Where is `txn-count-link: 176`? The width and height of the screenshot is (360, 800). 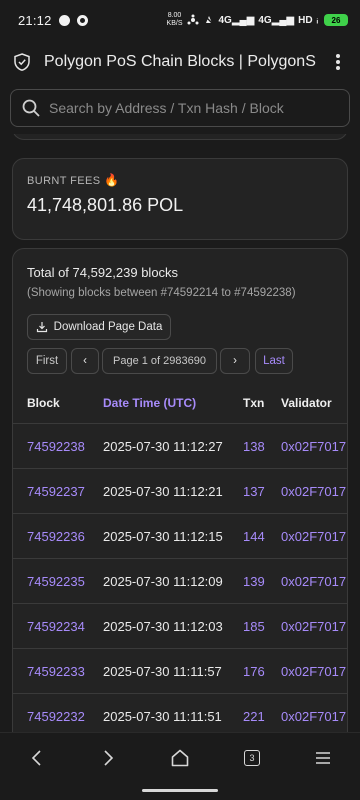
txn-count-link: 176 is located at coordinates (262, 671).